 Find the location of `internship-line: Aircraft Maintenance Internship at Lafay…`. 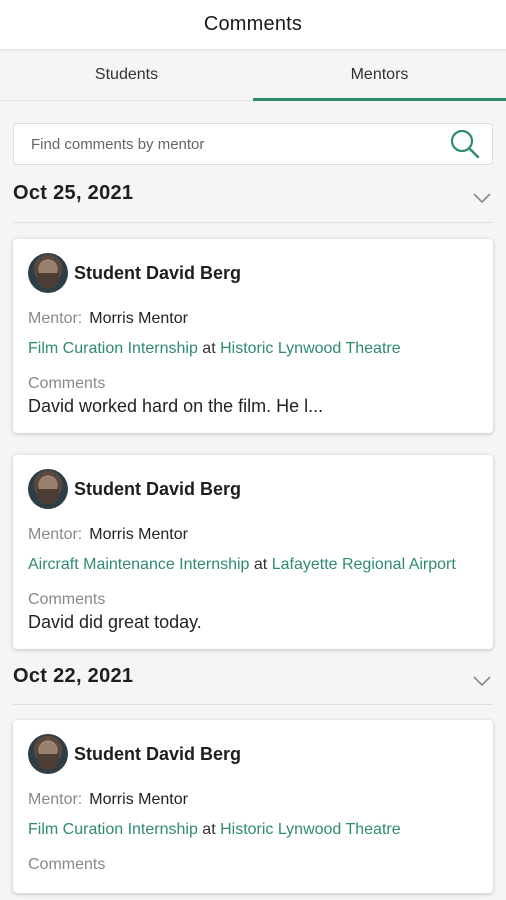

internship-line: Aircraft Maintenance Internship at Lafay… is located at coordinates (253, 565).